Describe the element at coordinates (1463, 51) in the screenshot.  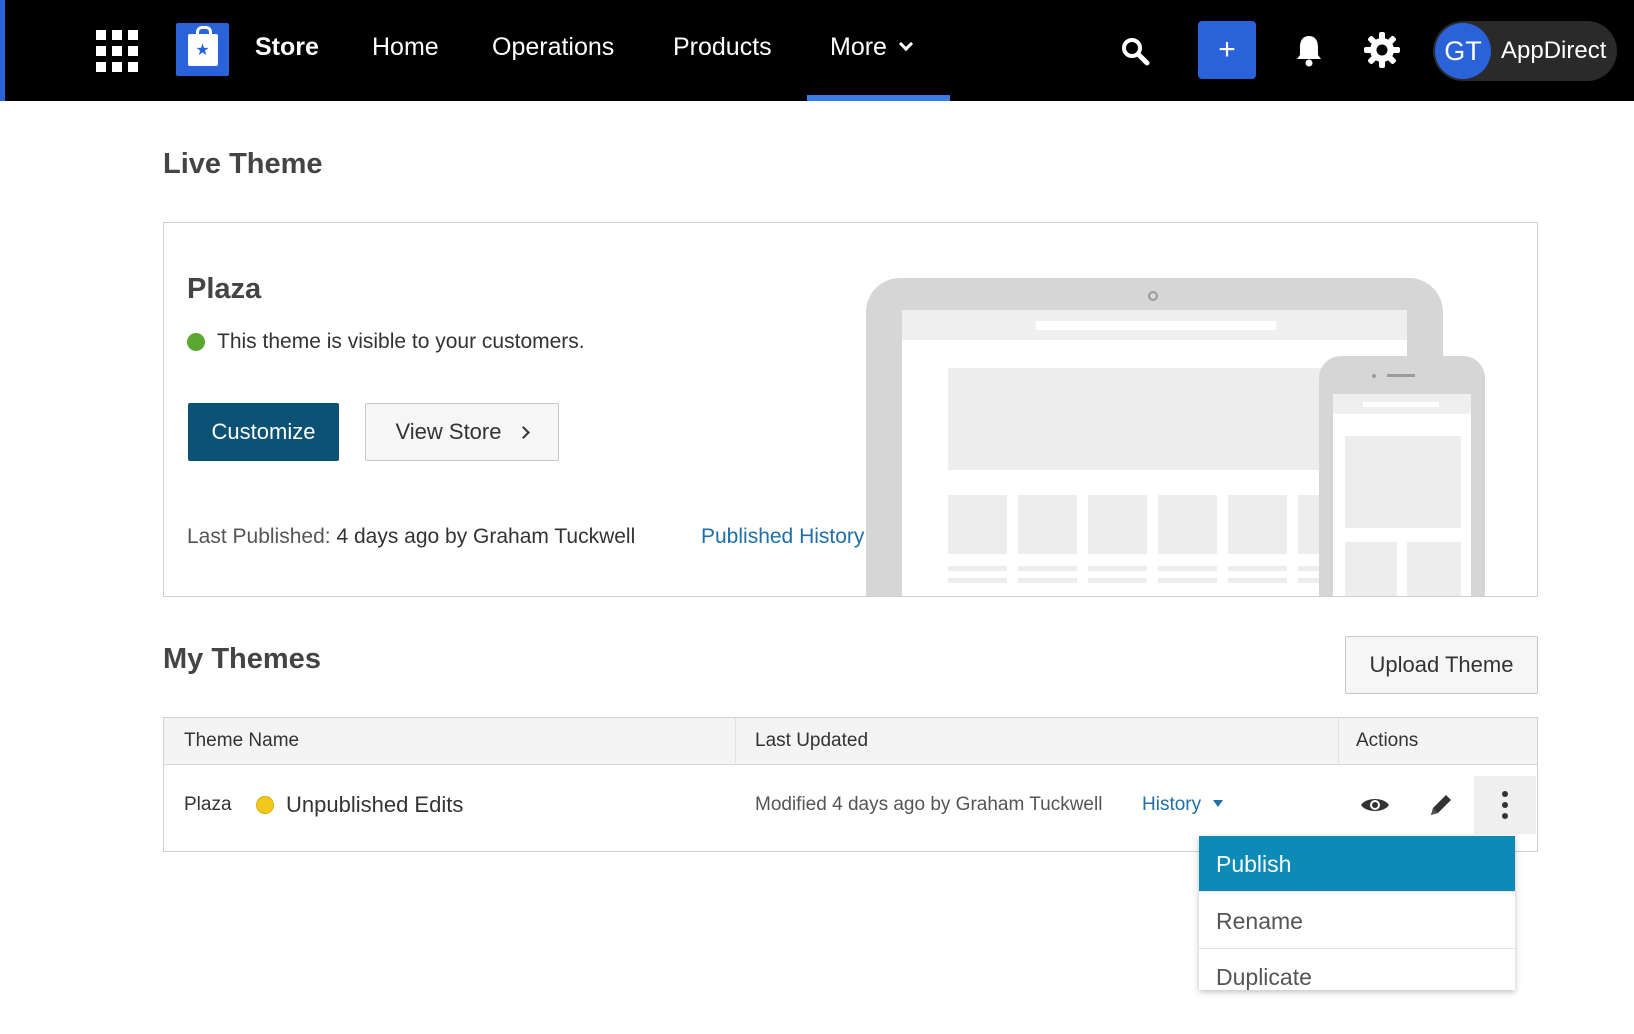
I see `avatar: GT` at that location.